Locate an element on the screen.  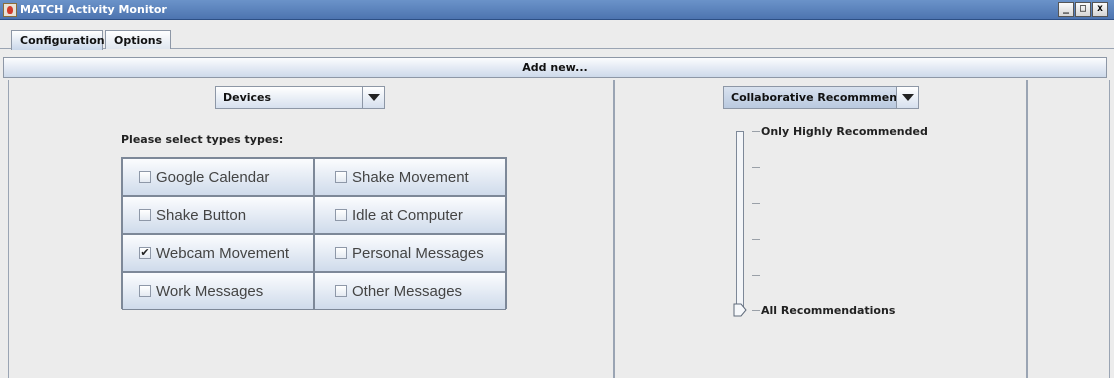
type-label: Google Calendar is located at coordinates (213, 177).